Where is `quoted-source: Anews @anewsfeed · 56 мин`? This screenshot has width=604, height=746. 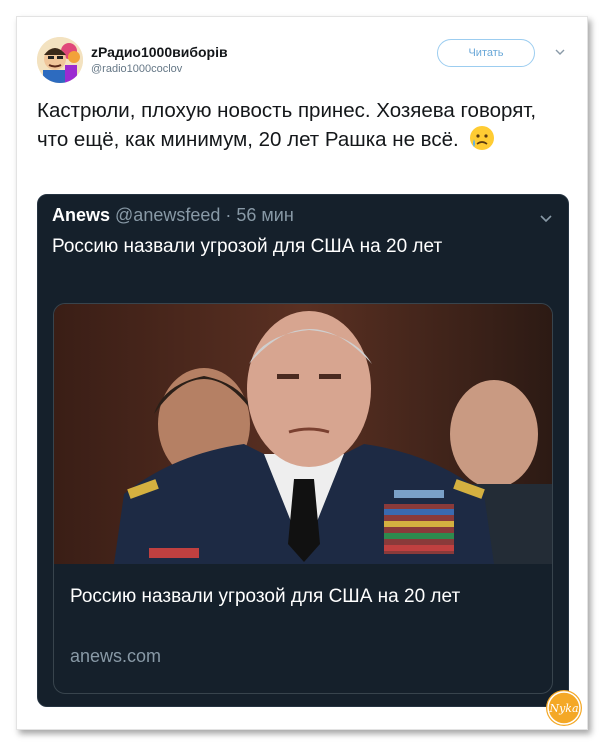 quoted-source: Anews @anewsfeed · 56 мин is located at coordinates (173, 215).